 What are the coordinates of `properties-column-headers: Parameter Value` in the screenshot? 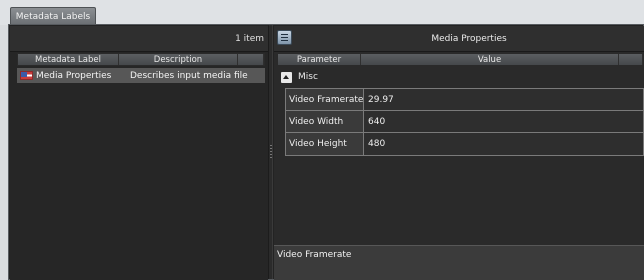 It's located at (460, 59).